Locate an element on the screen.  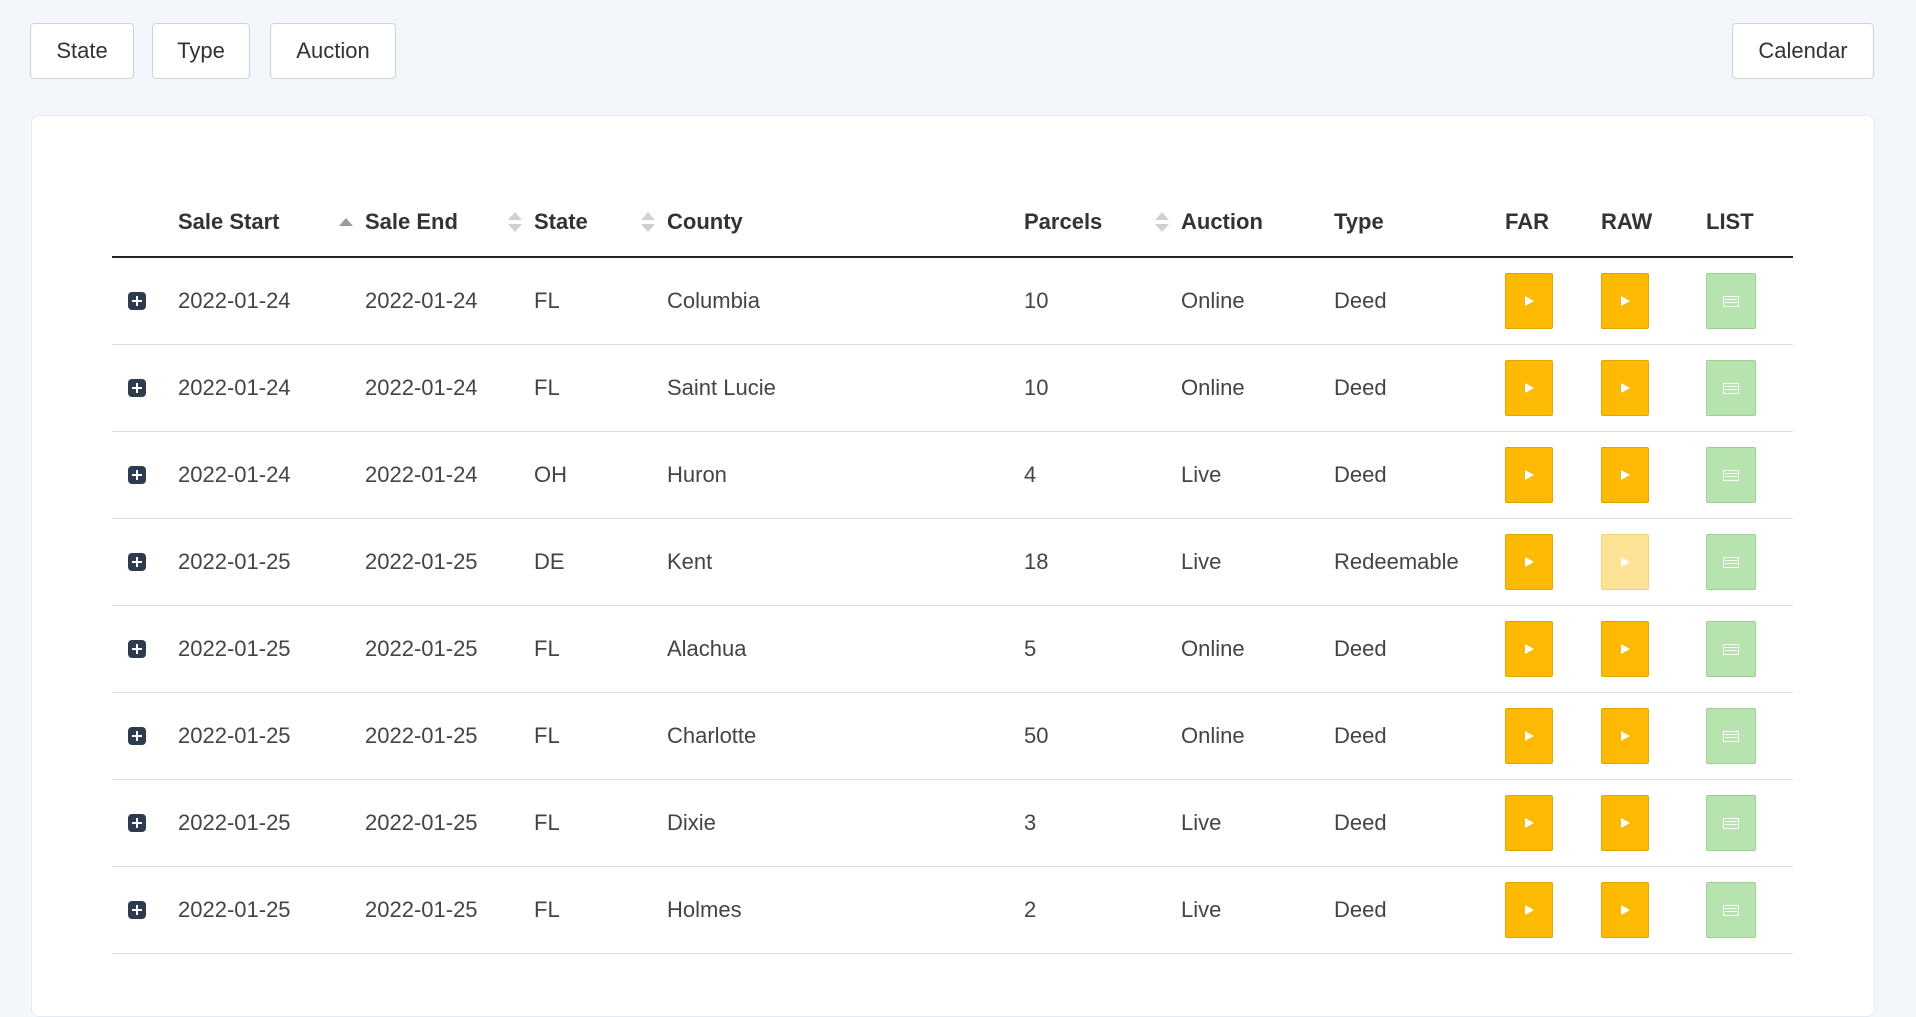
auction-header-label: Auction is located at coordinates (1222, 221).